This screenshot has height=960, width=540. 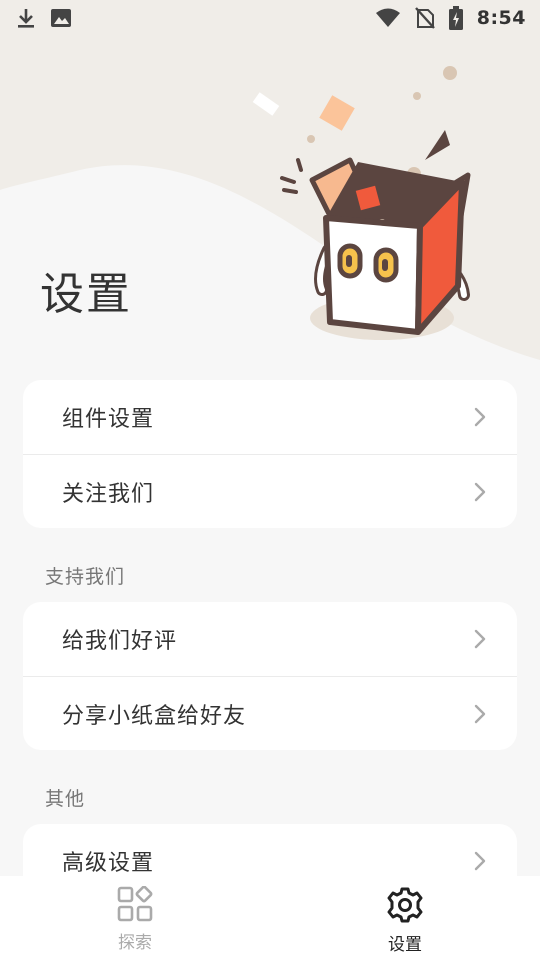 I want to click on advanced-settings-label: 高级设置, so click(x=108, y=863).